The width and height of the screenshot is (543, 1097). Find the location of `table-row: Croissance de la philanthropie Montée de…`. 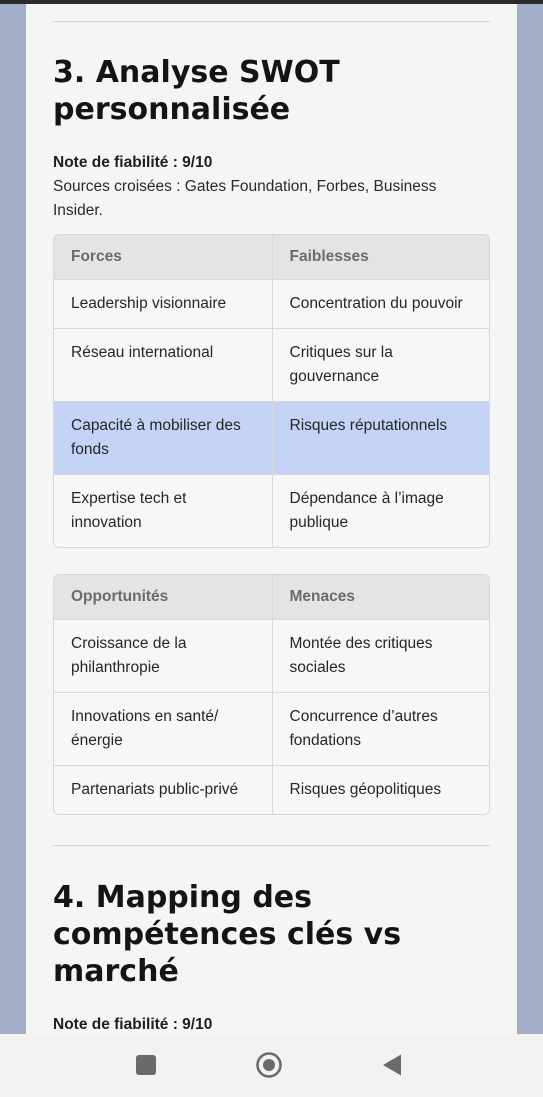

table-row: Croissance de la philanthropie Montée de… is located at coordinates (271, 655).